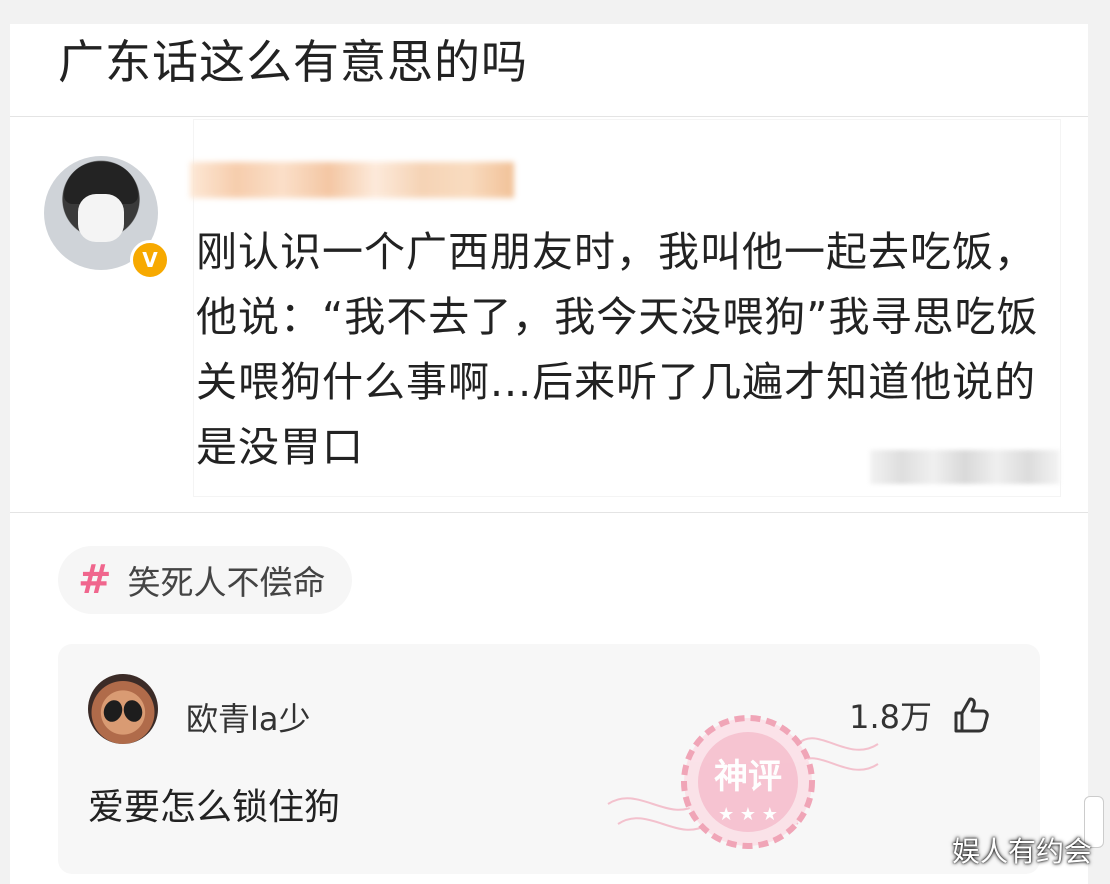  I want to click on like-control: 1.8万, so click(919, 715).